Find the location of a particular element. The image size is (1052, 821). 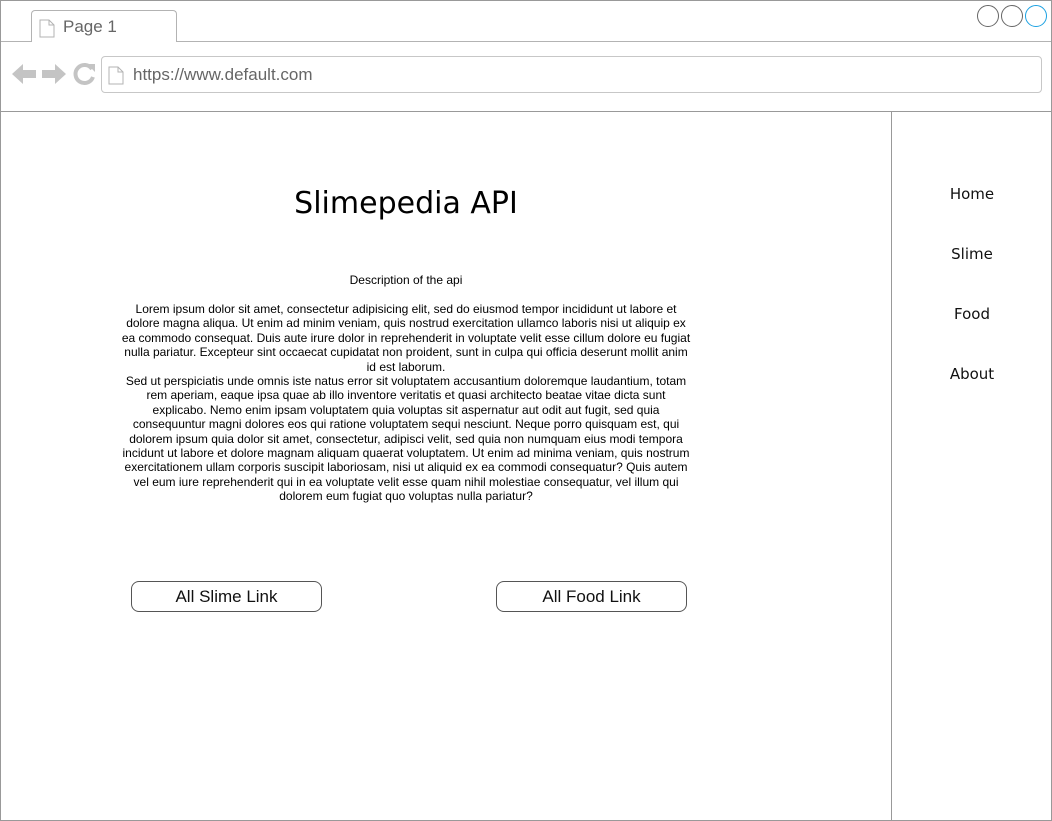

maximize-button is located at coordinates (1012, 16).